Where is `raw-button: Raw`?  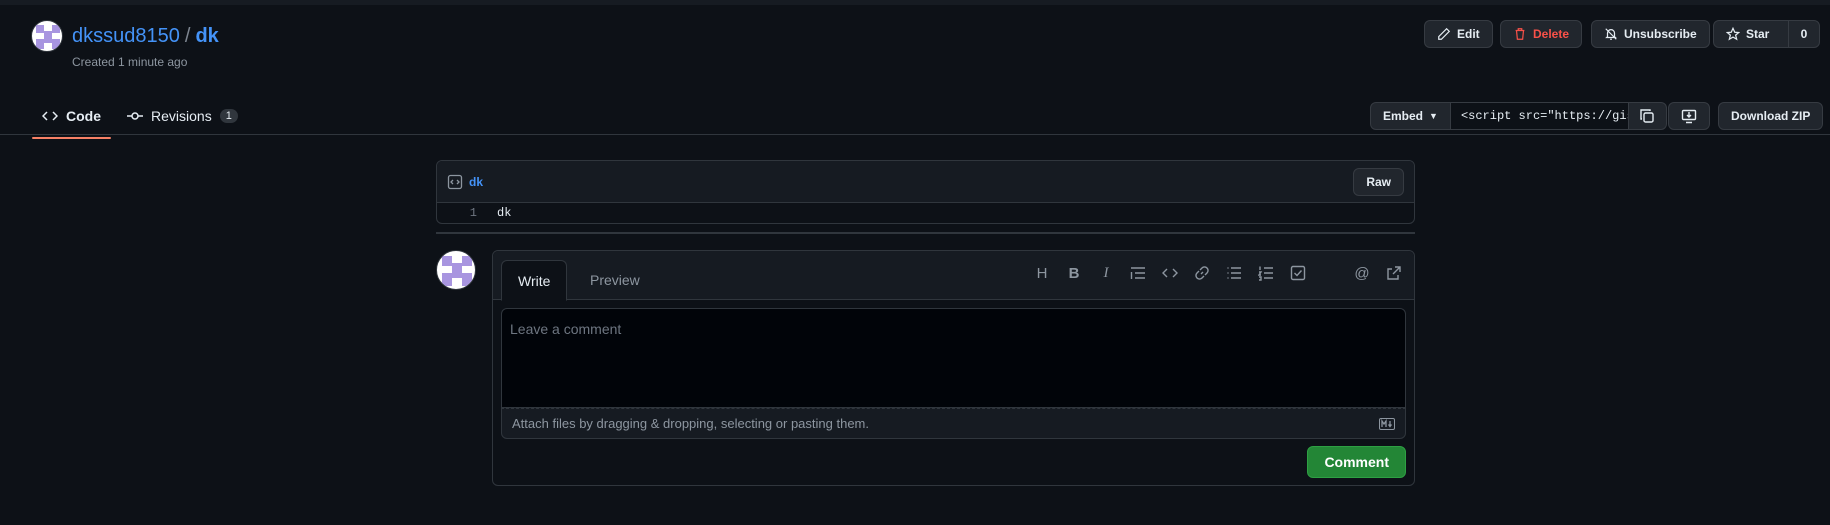 raw-button: Raw is located at coordinates (1378, 182).